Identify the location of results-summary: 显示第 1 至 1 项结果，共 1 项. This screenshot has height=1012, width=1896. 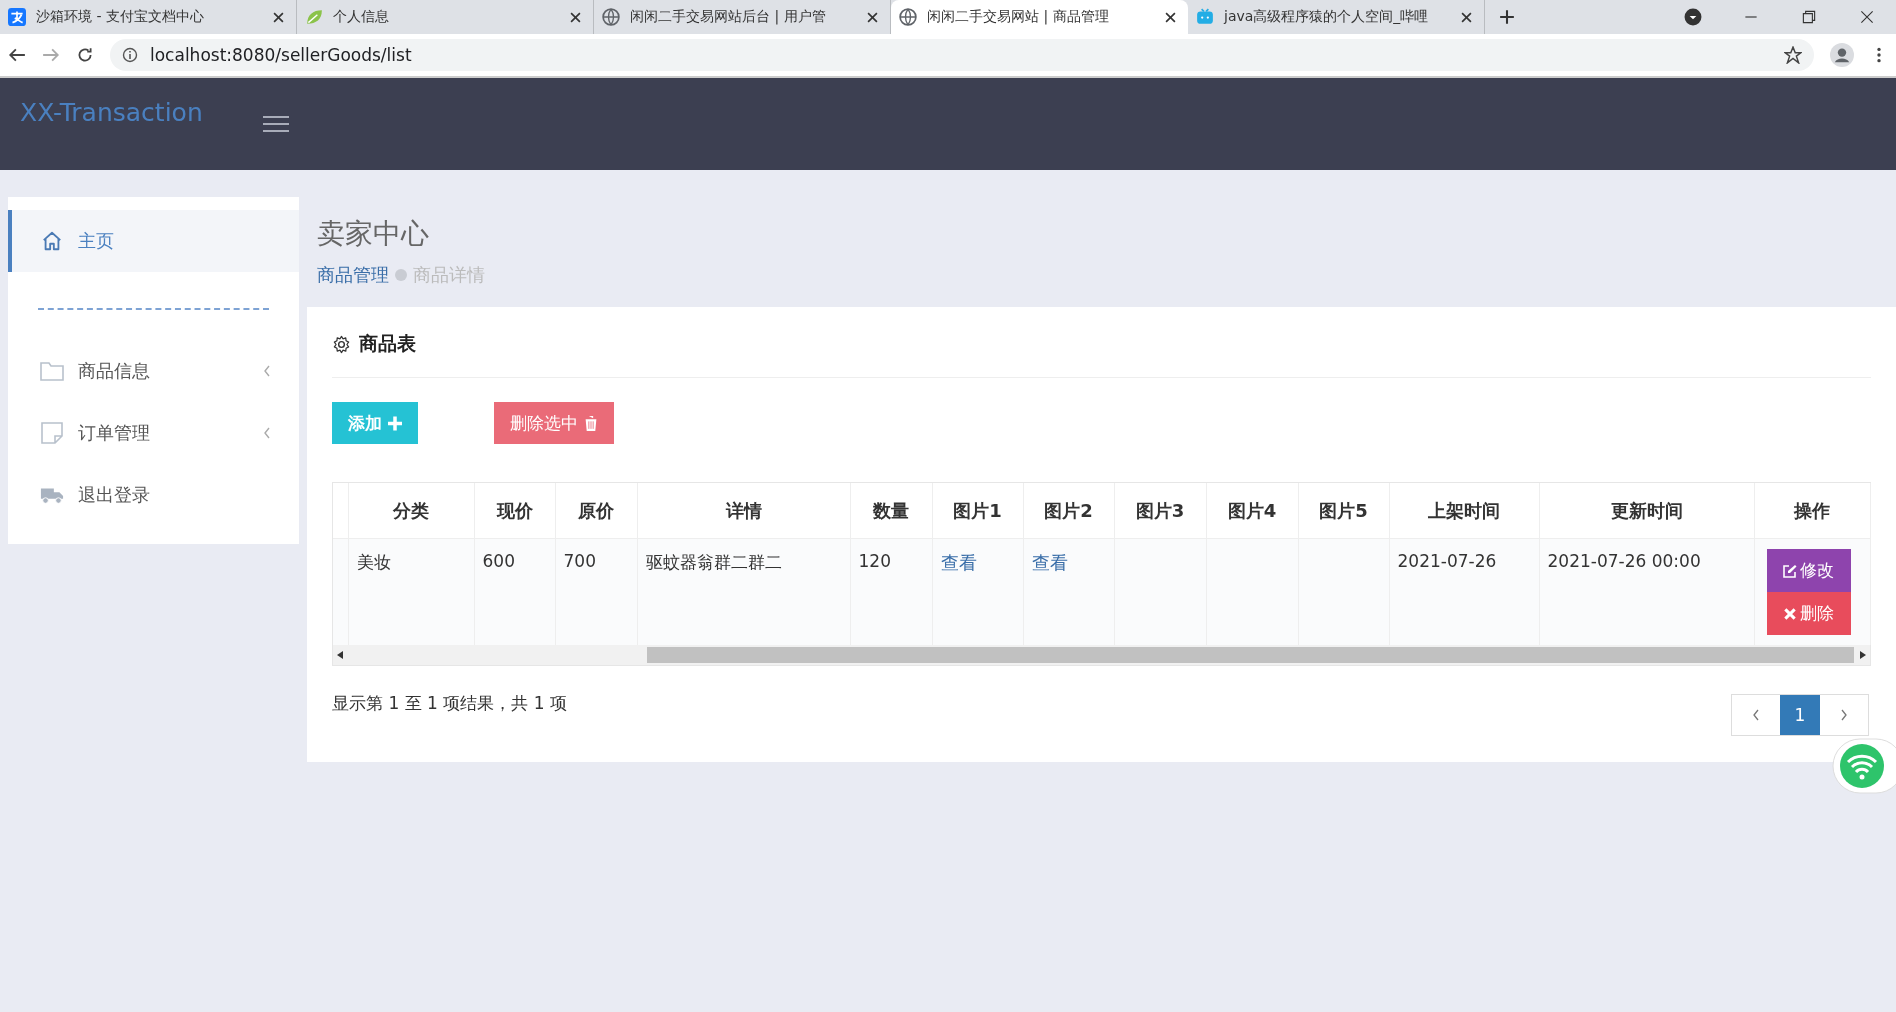
(449, 703).